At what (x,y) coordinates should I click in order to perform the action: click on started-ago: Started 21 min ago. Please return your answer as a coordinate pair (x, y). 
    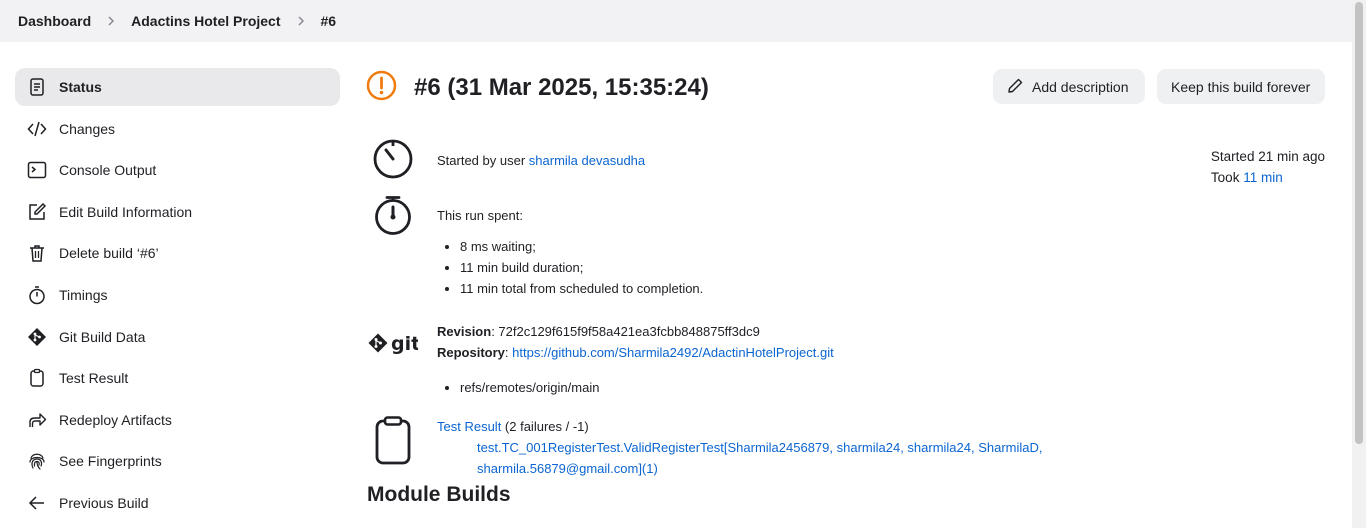
    Looking at the image, I should click on (1267, 156).